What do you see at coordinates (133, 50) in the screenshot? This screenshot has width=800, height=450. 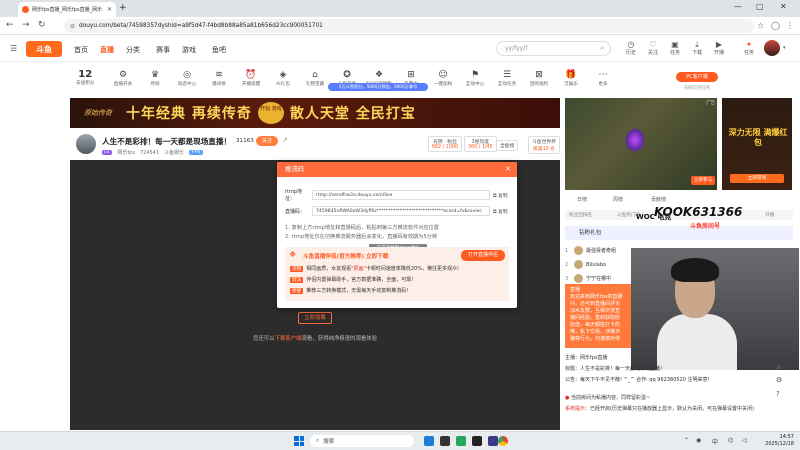 I see `nav-category: 分类` at bounding box center [133, 50].